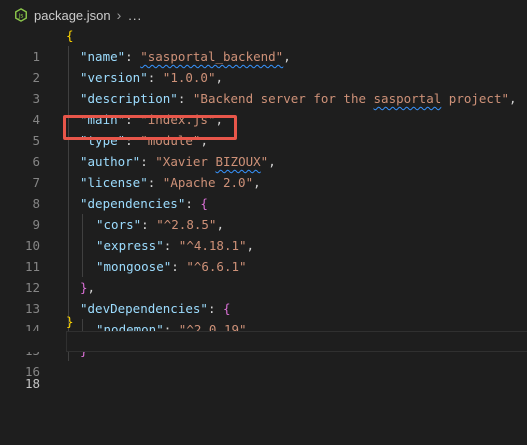 This screenshot has height=445, width=527. Describe the element at coordinates (208, 182) in the screenshot. I see `json-string: "Apache 2.0"` at that location.